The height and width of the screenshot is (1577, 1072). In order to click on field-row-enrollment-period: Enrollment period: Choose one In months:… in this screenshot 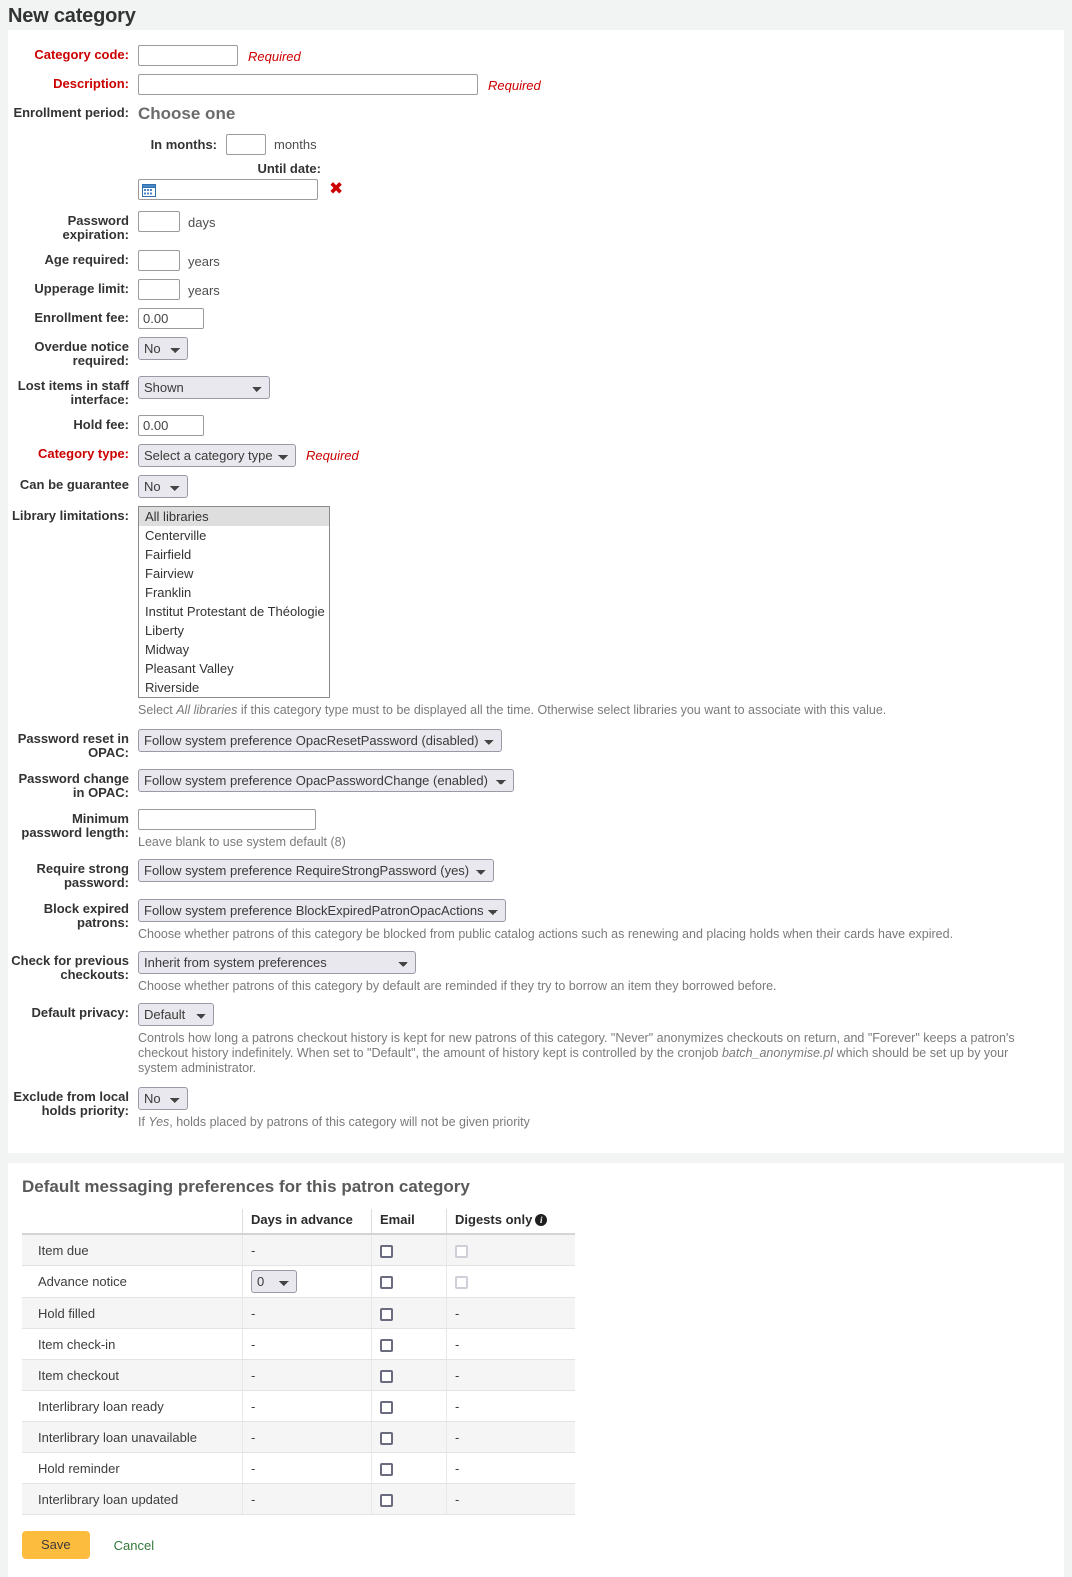, I will do `click(536, 151)`.